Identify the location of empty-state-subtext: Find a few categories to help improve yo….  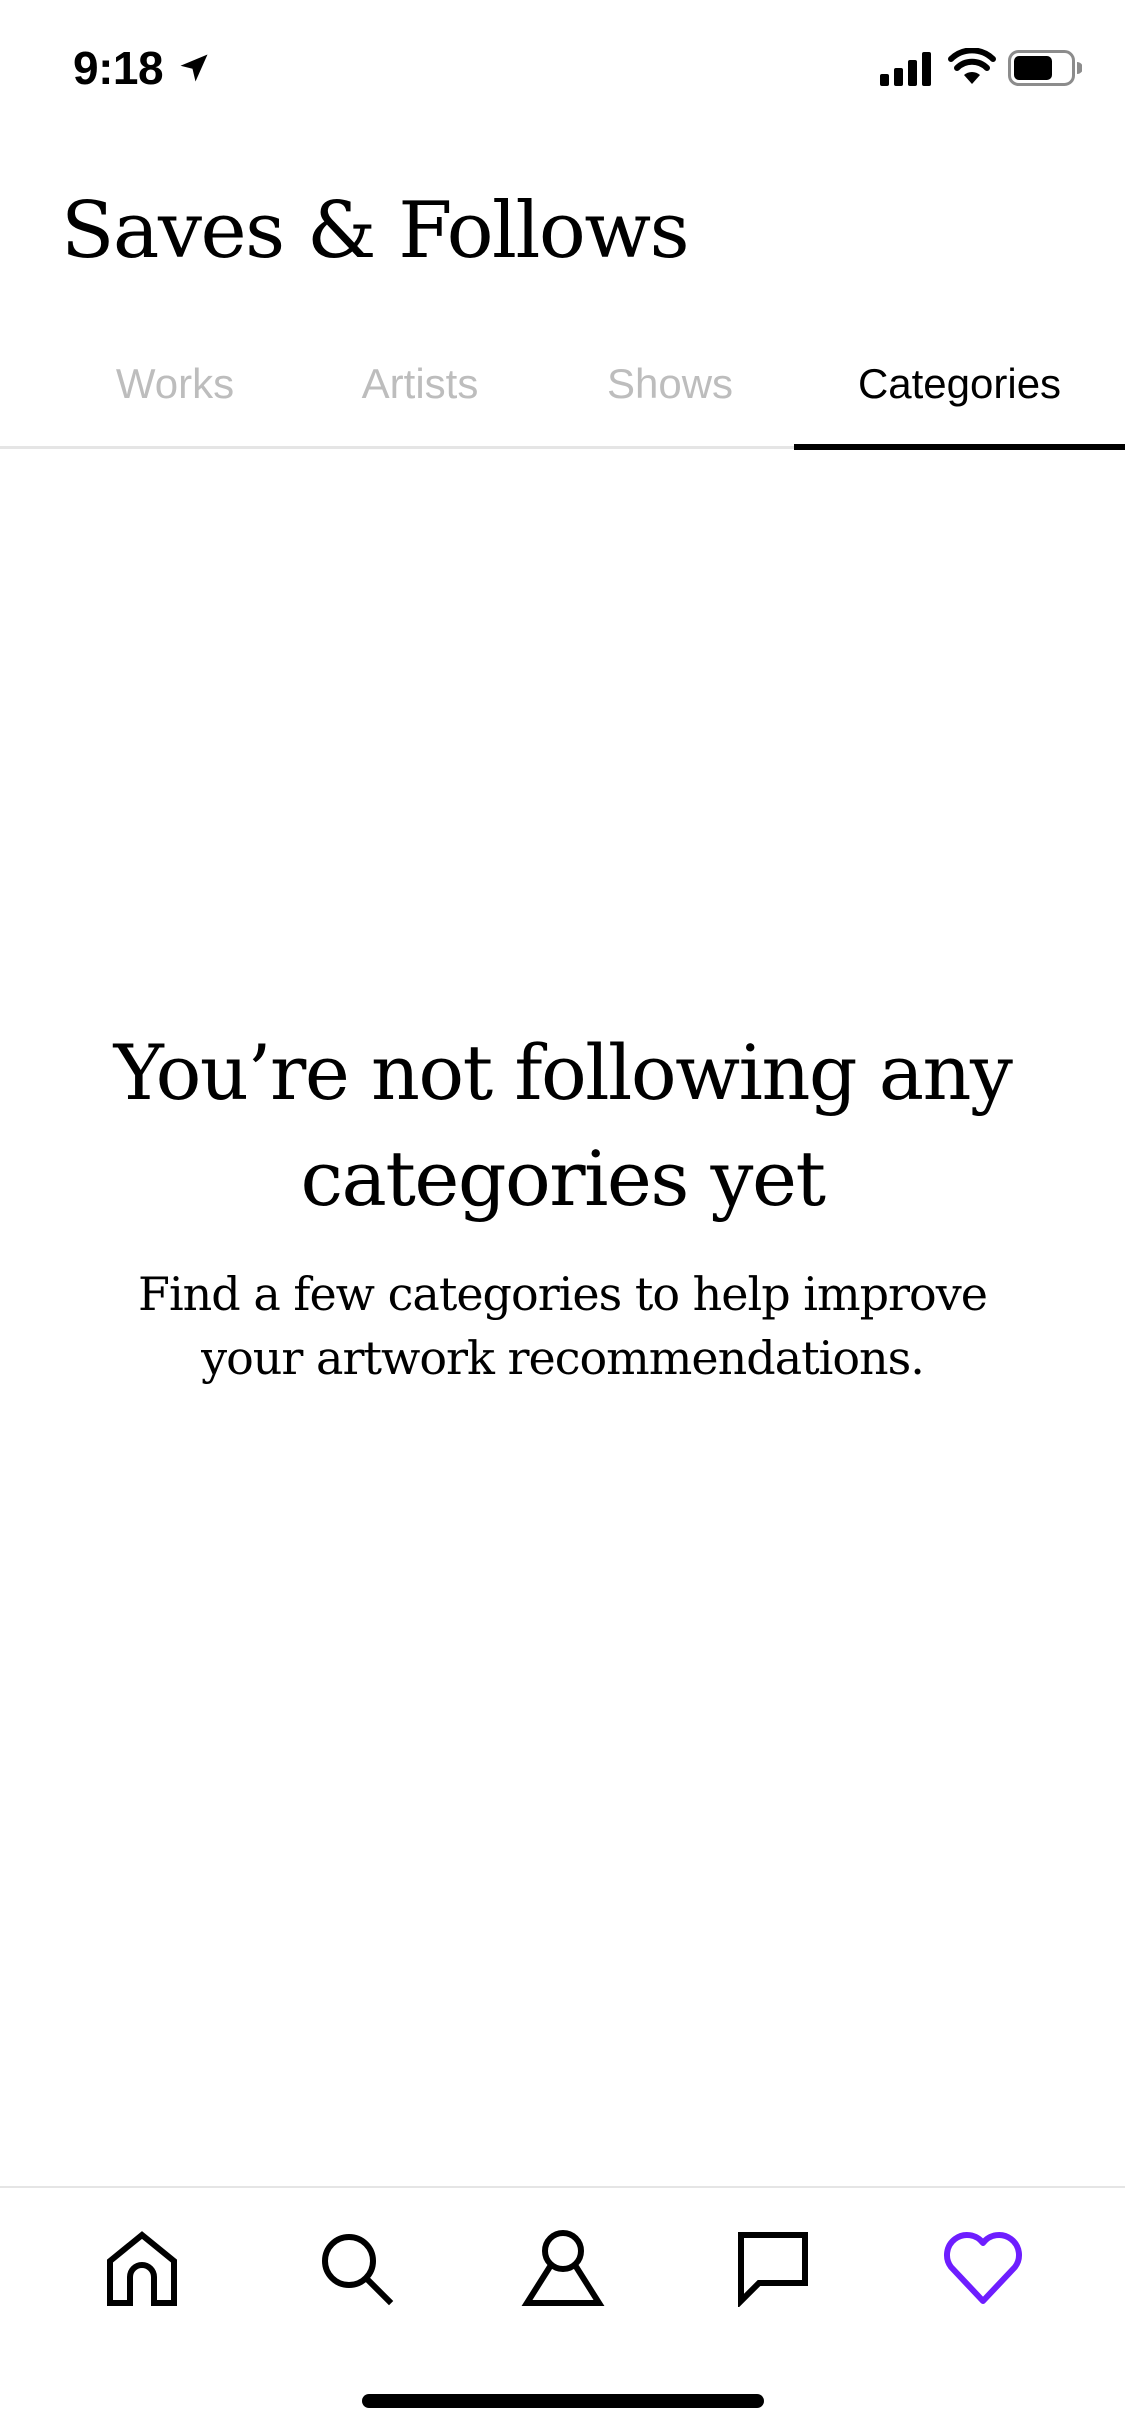
(563, 1326).